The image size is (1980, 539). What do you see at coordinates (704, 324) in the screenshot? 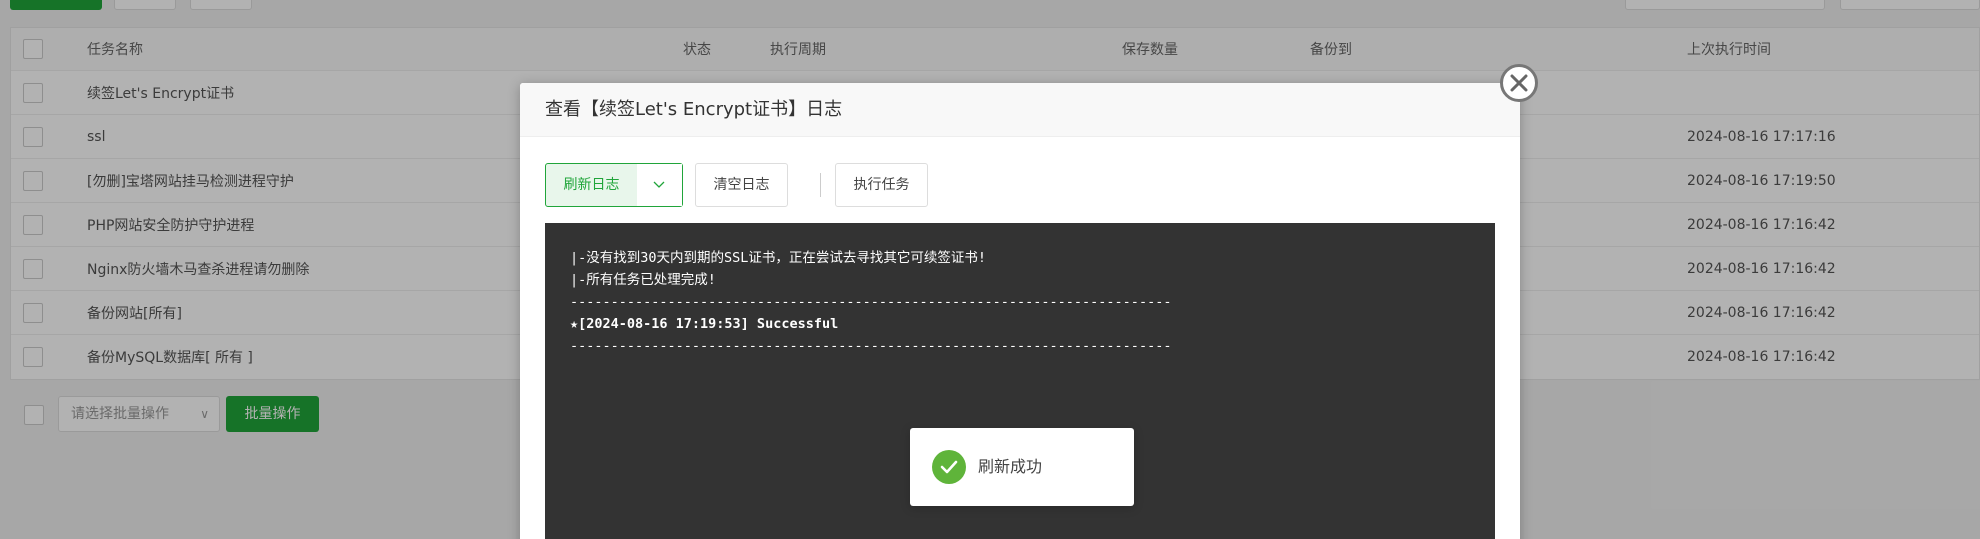
I see `log-line: ★[2024-08-16 17:19:53] Successful` at bounding box center [704, 324].